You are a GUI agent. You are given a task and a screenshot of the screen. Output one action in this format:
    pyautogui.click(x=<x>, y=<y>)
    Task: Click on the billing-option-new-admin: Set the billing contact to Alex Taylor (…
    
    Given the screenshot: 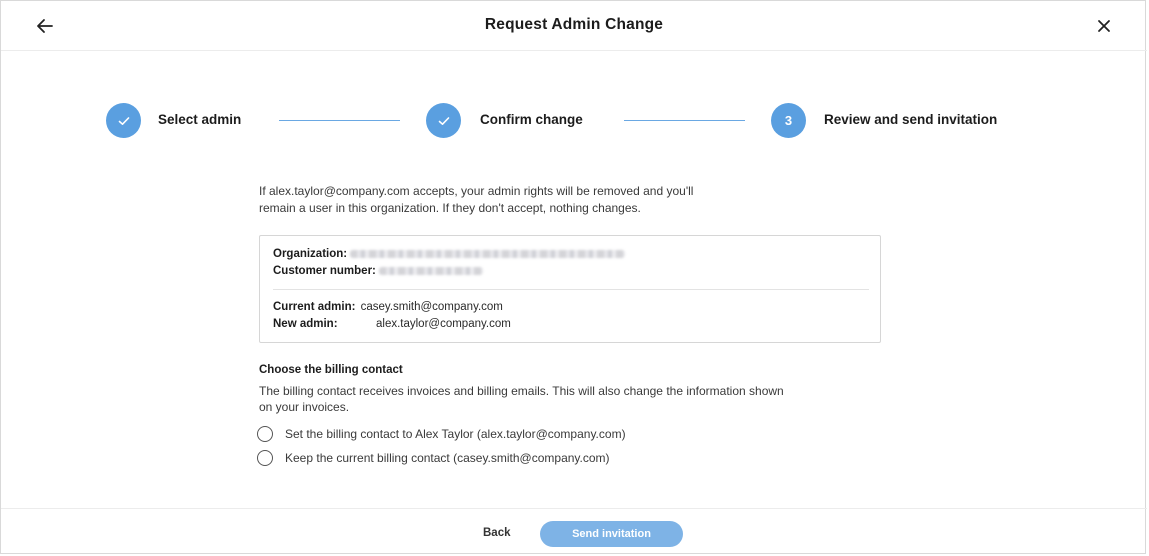 What is the action you would take?
    pyautogui.click(x=441, y=434)
    